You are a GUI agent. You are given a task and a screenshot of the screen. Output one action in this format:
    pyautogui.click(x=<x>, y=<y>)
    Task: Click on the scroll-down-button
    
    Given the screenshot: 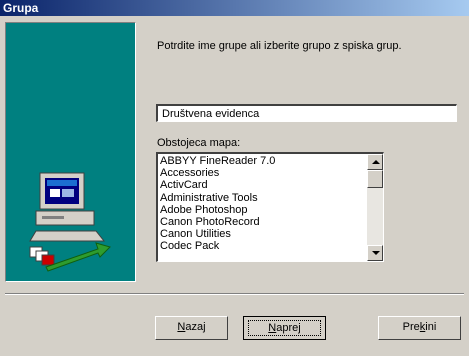 What is the action you would take?
    pyautogui.click(x=375, y=253)
    